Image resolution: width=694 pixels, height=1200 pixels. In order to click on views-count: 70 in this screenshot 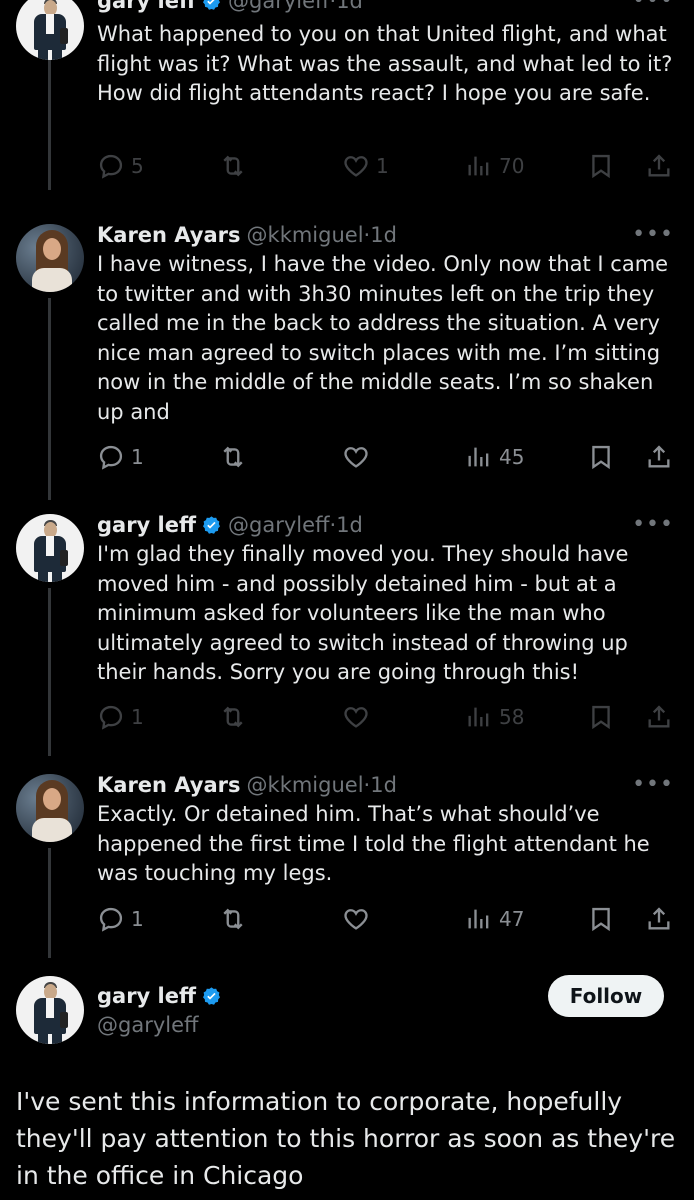, I will do `click(512, 166)`.